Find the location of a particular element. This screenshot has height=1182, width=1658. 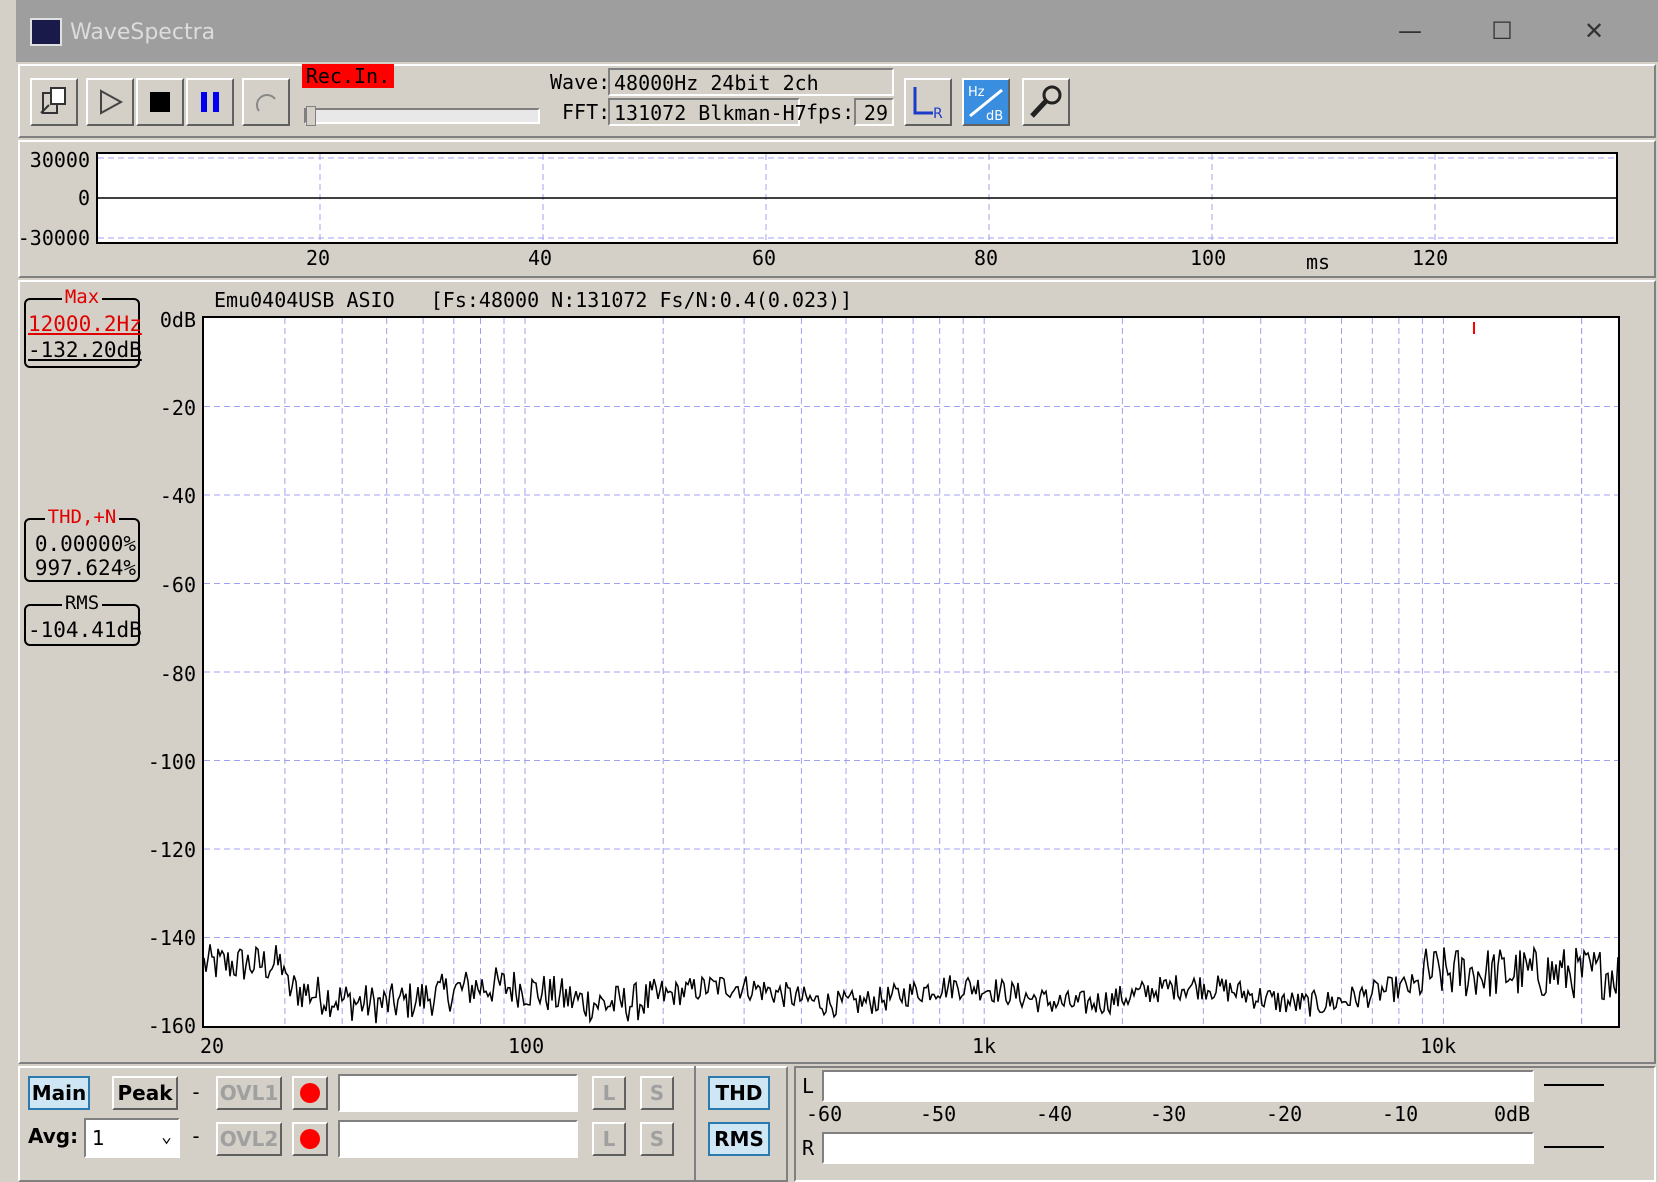

spec-x-tick: 20 is located at coordinates (212, 1046).